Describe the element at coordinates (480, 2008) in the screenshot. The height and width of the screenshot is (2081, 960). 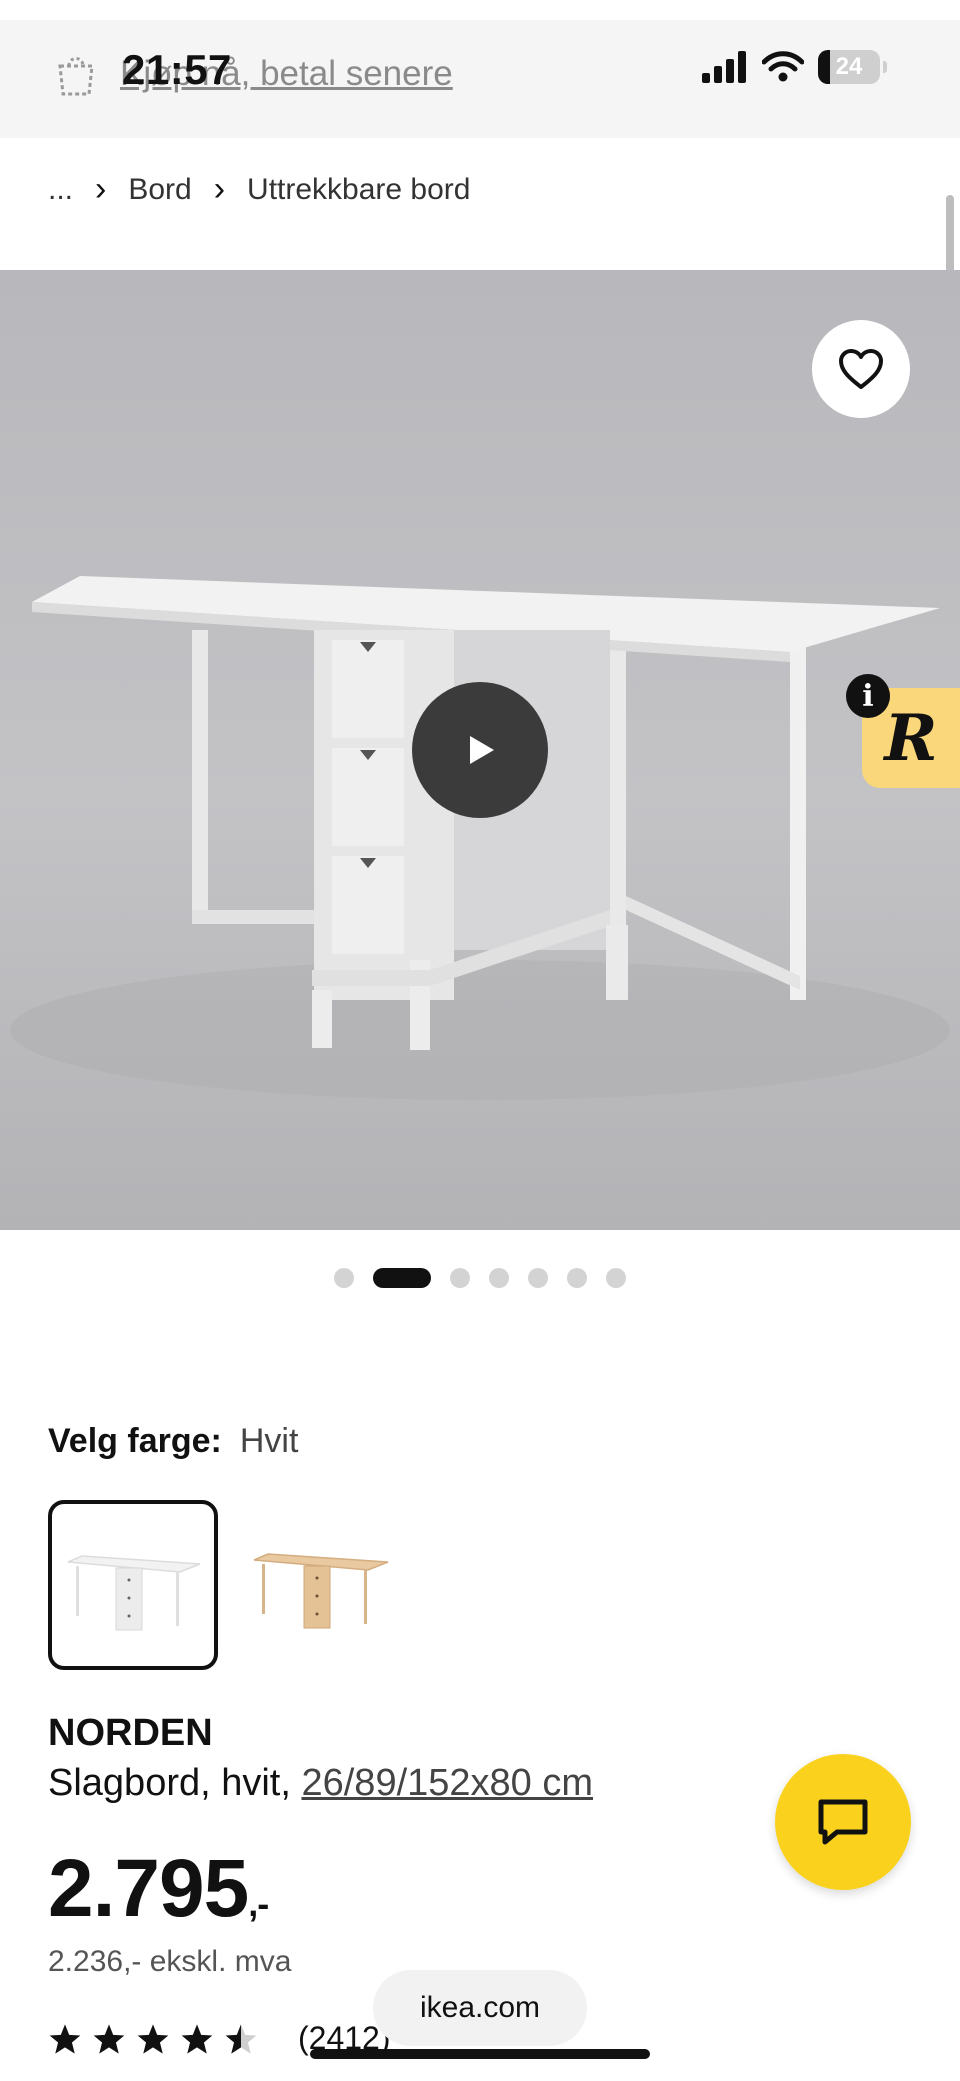
I see `browser-url-bar: ikea.com` at that location.